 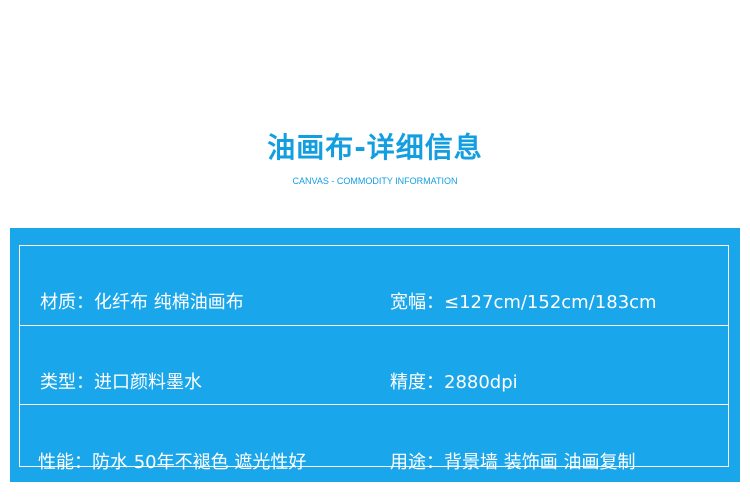 I want to click on spec-material: 材质：化纤布 纯棉油画布, so click(x=142, y=303).